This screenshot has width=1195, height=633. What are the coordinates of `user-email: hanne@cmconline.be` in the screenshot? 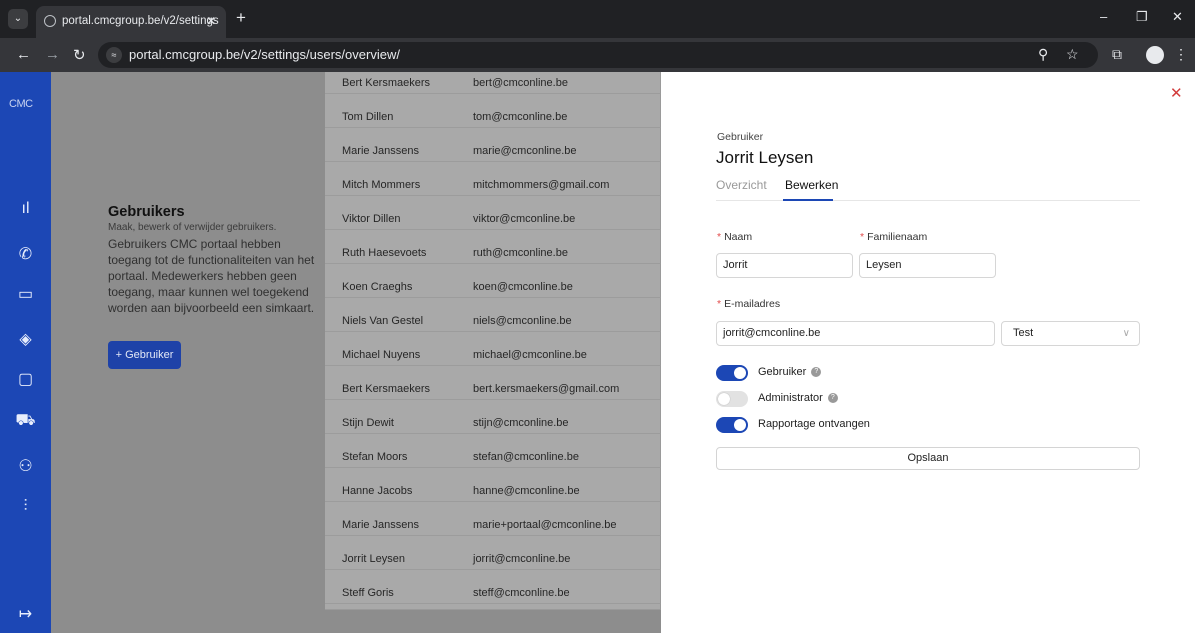 It's located at (526, 491).